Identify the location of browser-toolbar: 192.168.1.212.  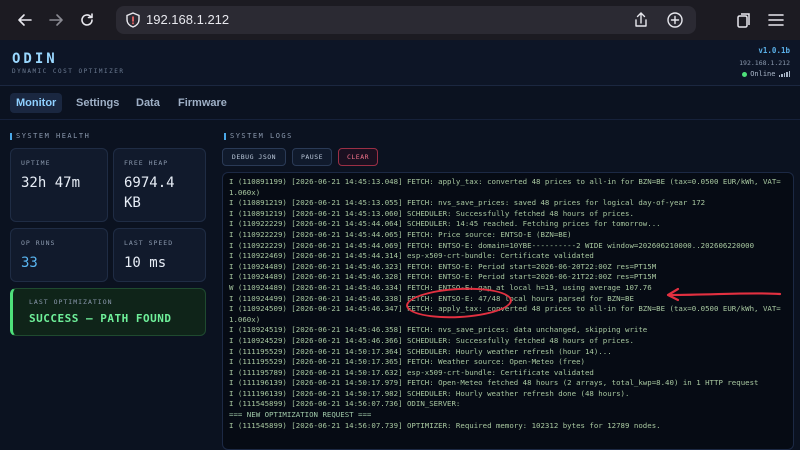
(400, 20).